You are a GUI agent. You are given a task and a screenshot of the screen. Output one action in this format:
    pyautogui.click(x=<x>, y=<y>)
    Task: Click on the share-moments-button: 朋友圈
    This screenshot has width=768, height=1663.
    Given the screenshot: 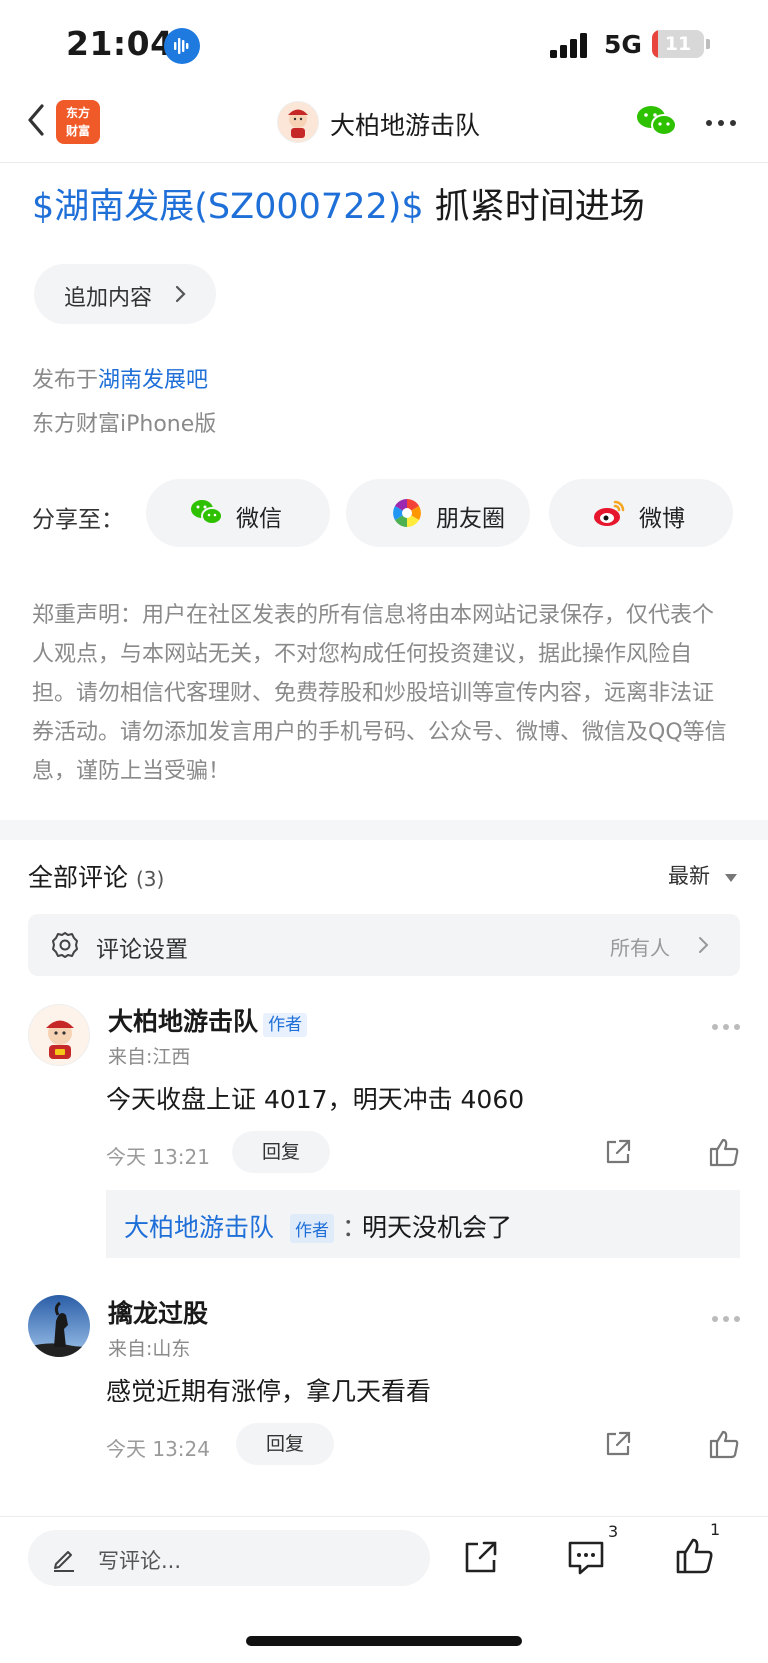 What is the action you would take?
    pyautogui.click(x=438, y=513)
    